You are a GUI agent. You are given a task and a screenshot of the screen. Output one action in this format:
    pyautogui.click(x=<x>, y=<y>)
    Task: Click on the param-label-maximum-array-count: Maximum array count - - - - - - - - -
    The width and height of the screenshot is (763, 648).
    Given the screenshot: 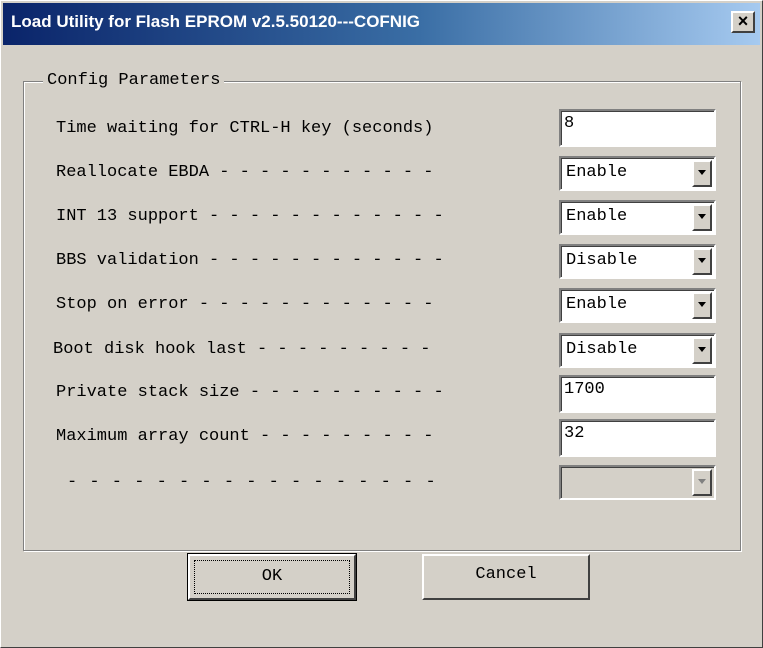 What is the action you would take?
    pyautogui.click(x=245, y=436)
    